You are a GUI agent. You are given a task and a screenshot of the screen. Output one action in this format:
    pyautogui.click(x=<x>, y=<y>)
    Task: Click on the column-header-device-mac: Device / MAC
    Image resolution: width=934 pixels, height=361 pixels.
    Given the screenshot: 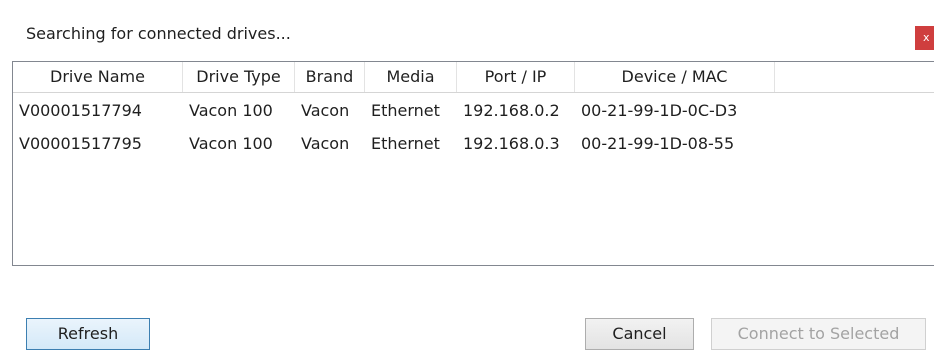 What is the action you would take?
    pyautogui.click(x=675, y=77)
    